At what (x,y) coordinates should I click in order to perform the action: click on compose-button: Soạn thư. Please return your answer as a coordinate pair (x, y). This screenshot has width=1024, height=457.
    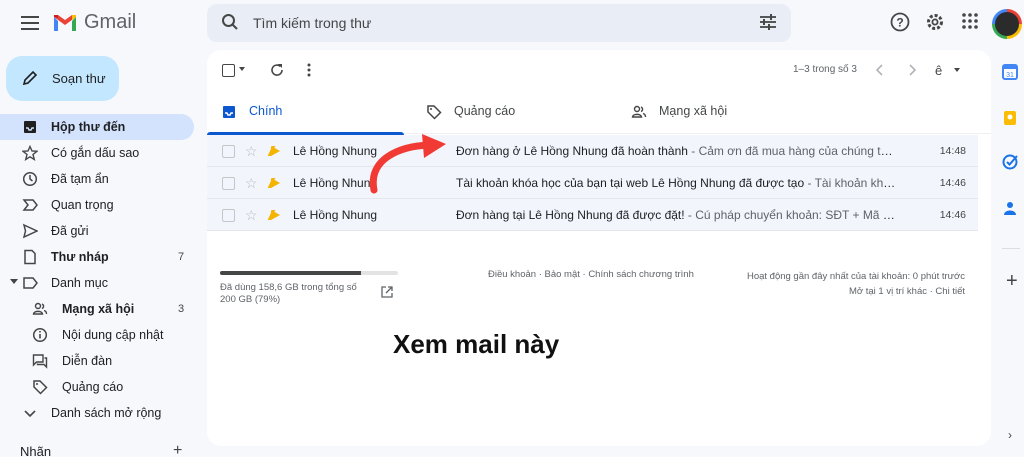
    Looking at the image, I should click on (62, 78).